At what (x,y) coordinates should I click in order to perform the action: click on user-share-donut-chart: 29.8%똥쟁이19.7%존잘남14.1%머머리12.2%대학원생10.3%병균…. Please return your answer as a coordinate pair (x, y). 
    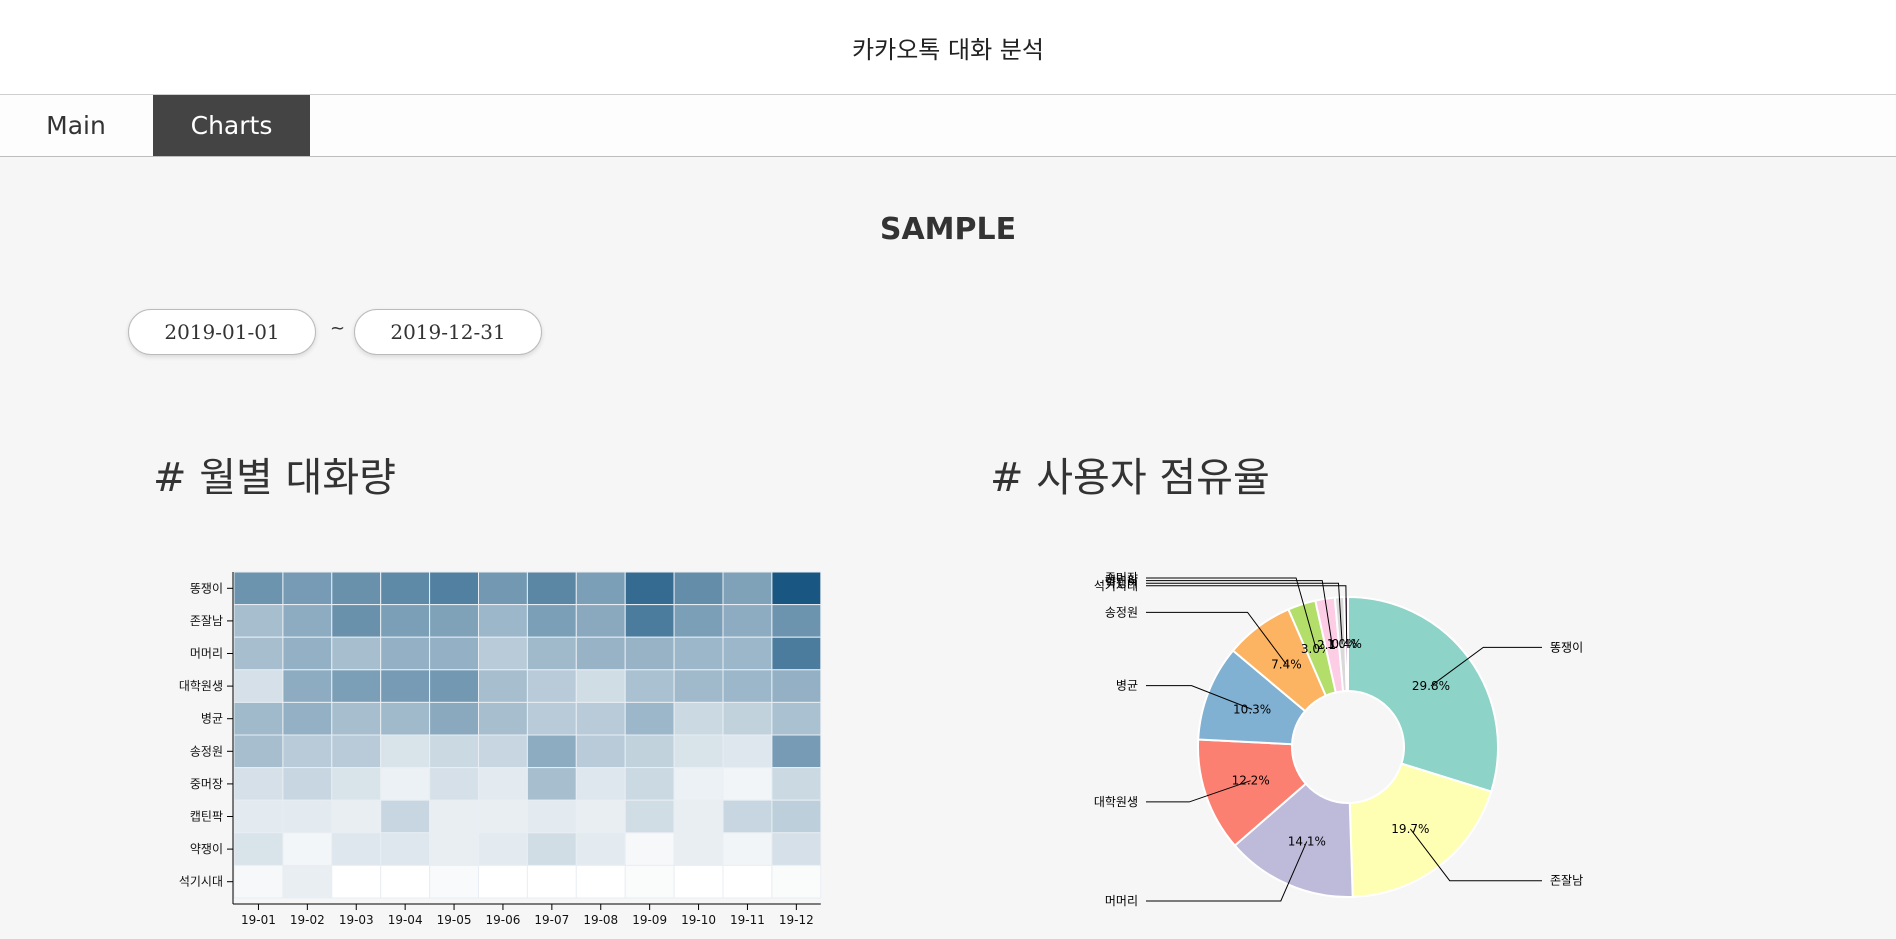
    Looking at the image, I should click on (1338, 739).